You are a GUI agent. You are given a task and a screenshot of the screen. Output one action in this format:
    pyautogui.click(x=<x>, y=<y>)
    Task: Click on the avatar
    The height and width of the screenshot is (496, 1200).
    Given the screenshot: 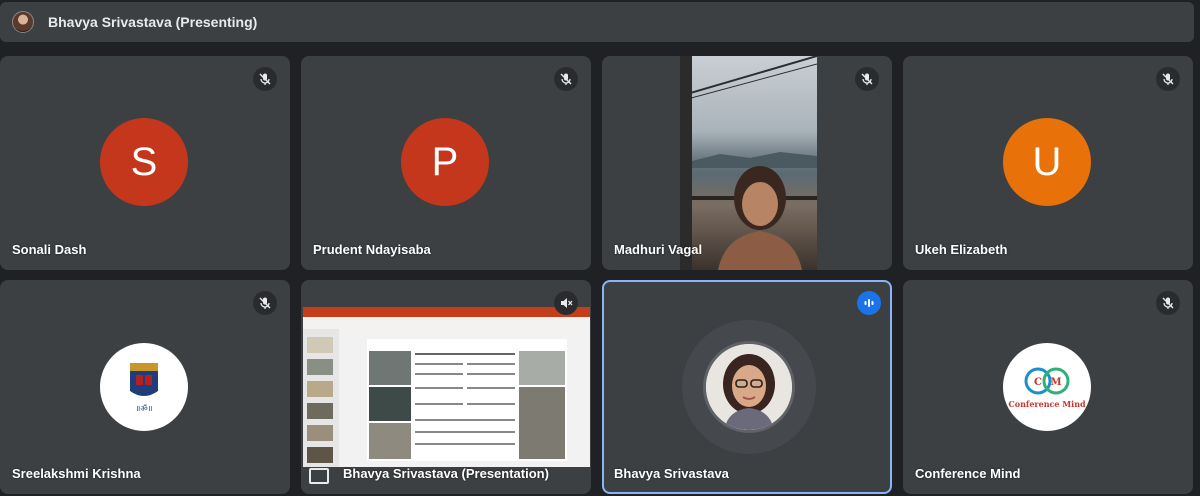 What is the action you would take?
    pyautogui.click(x=749, y=387)
    